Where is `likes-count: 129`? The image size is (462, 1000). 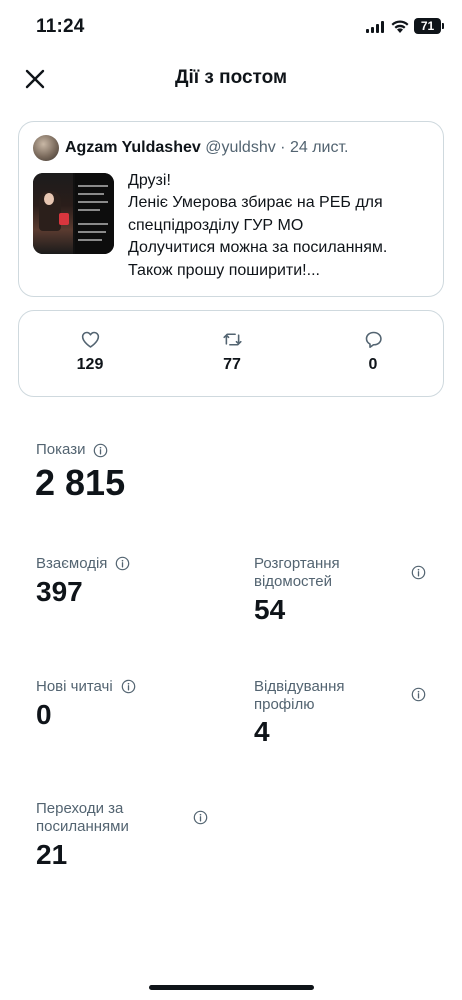
likes-count: 129 is located at coordinates (90, 364).